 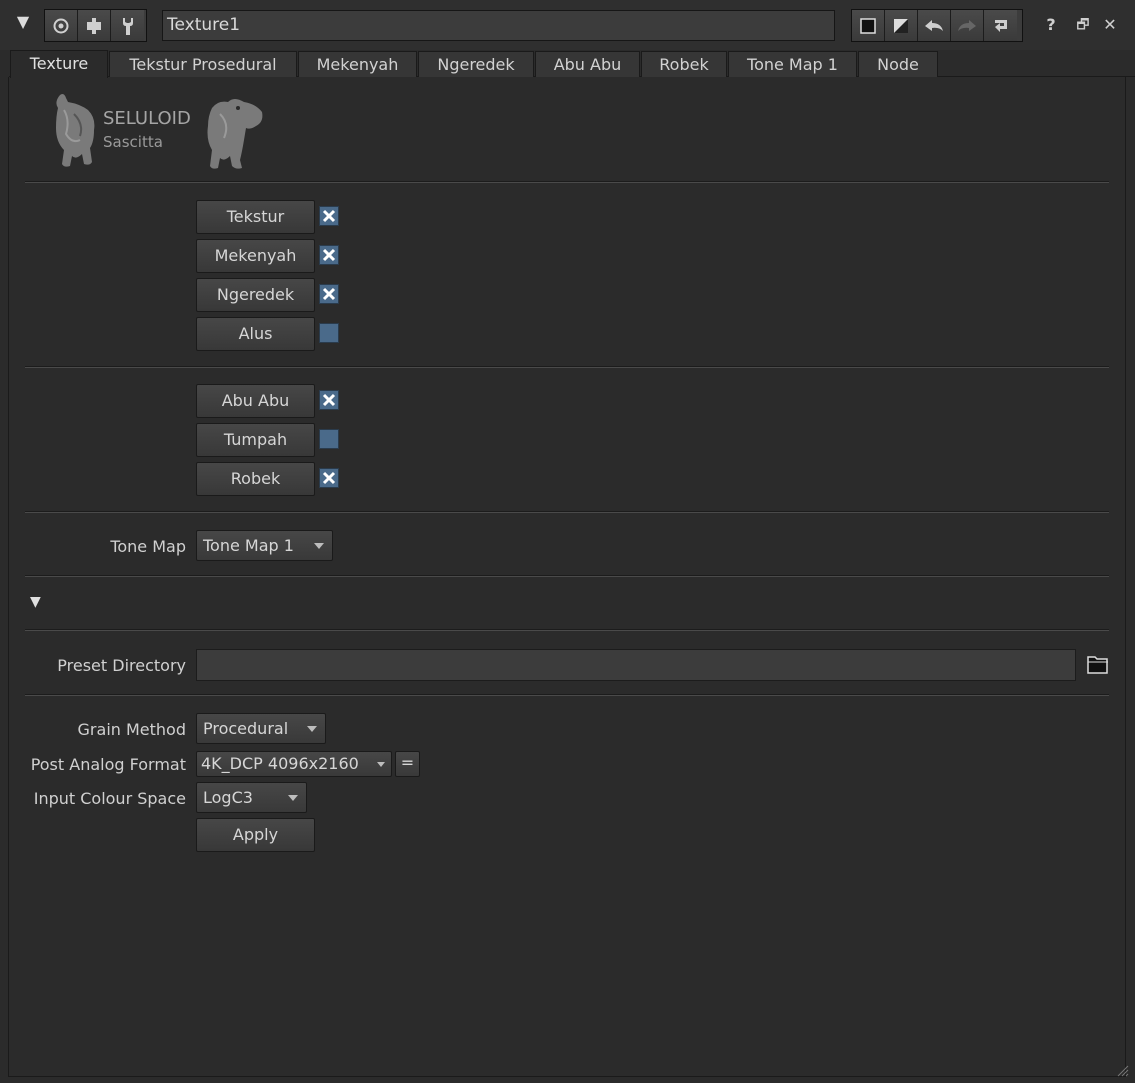 What do you see at coordinates (23, 22) in the screenshot?
I see `collapse-arrow-icon: ▼` at bounding box center [23, 22].